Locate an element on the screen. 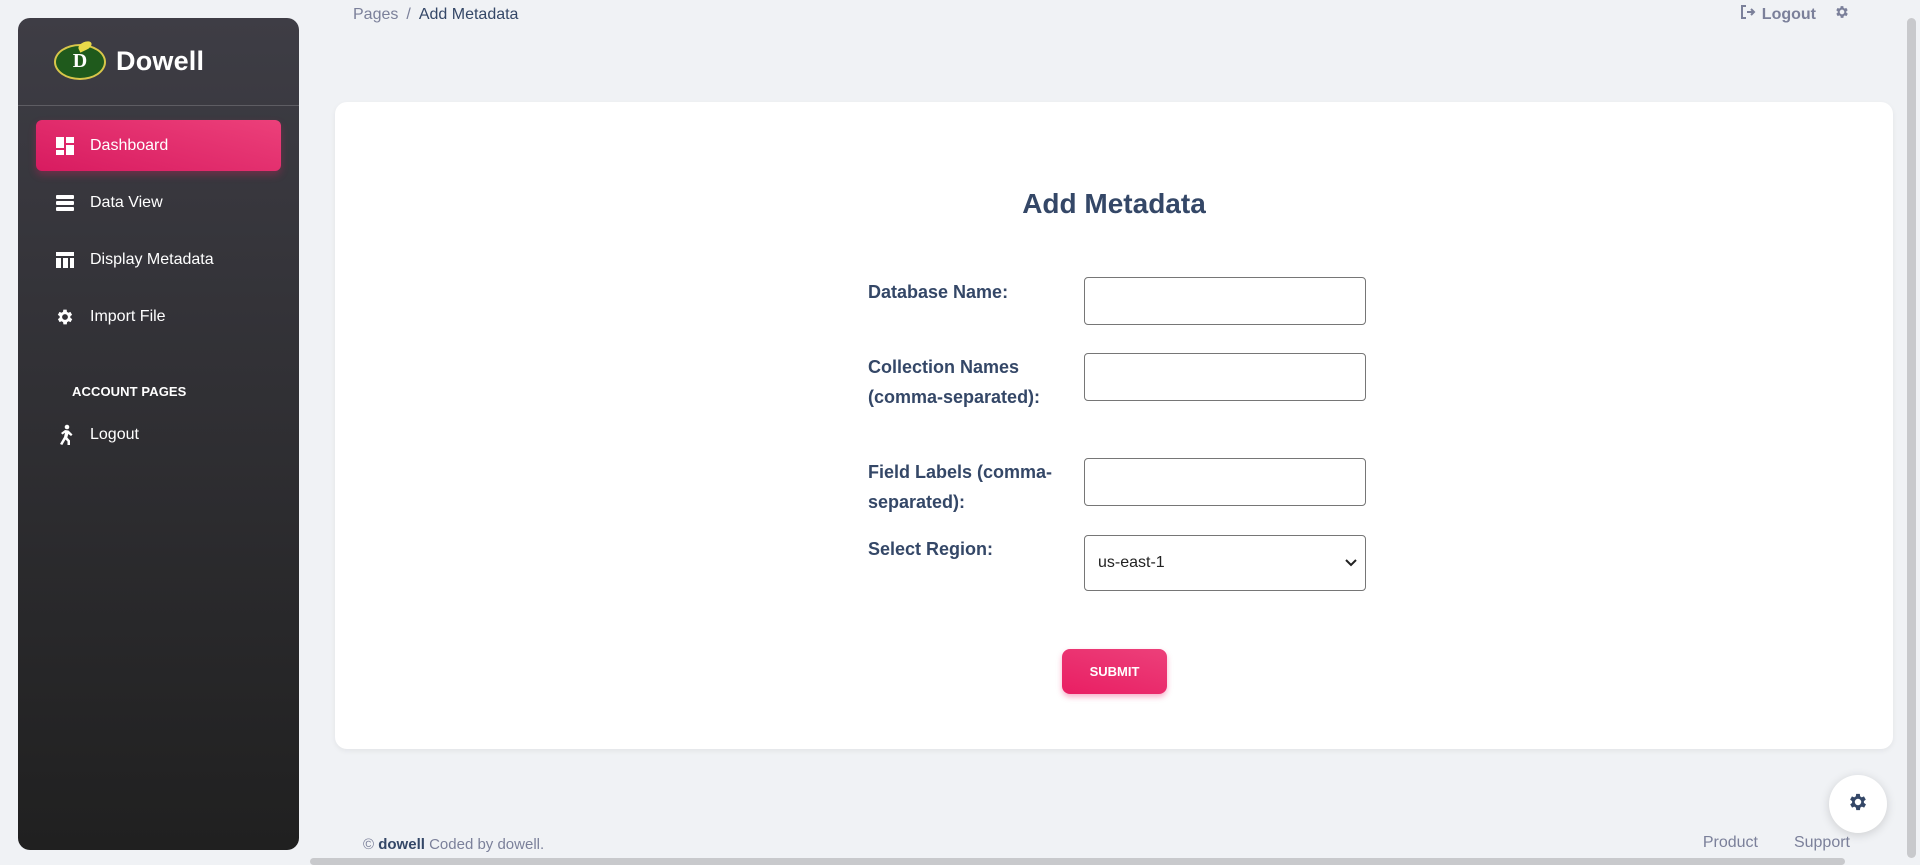 This screenshot has width=1920, height=865. breadcrumb-pages-link: Pages is located at coordinates (375, 14).